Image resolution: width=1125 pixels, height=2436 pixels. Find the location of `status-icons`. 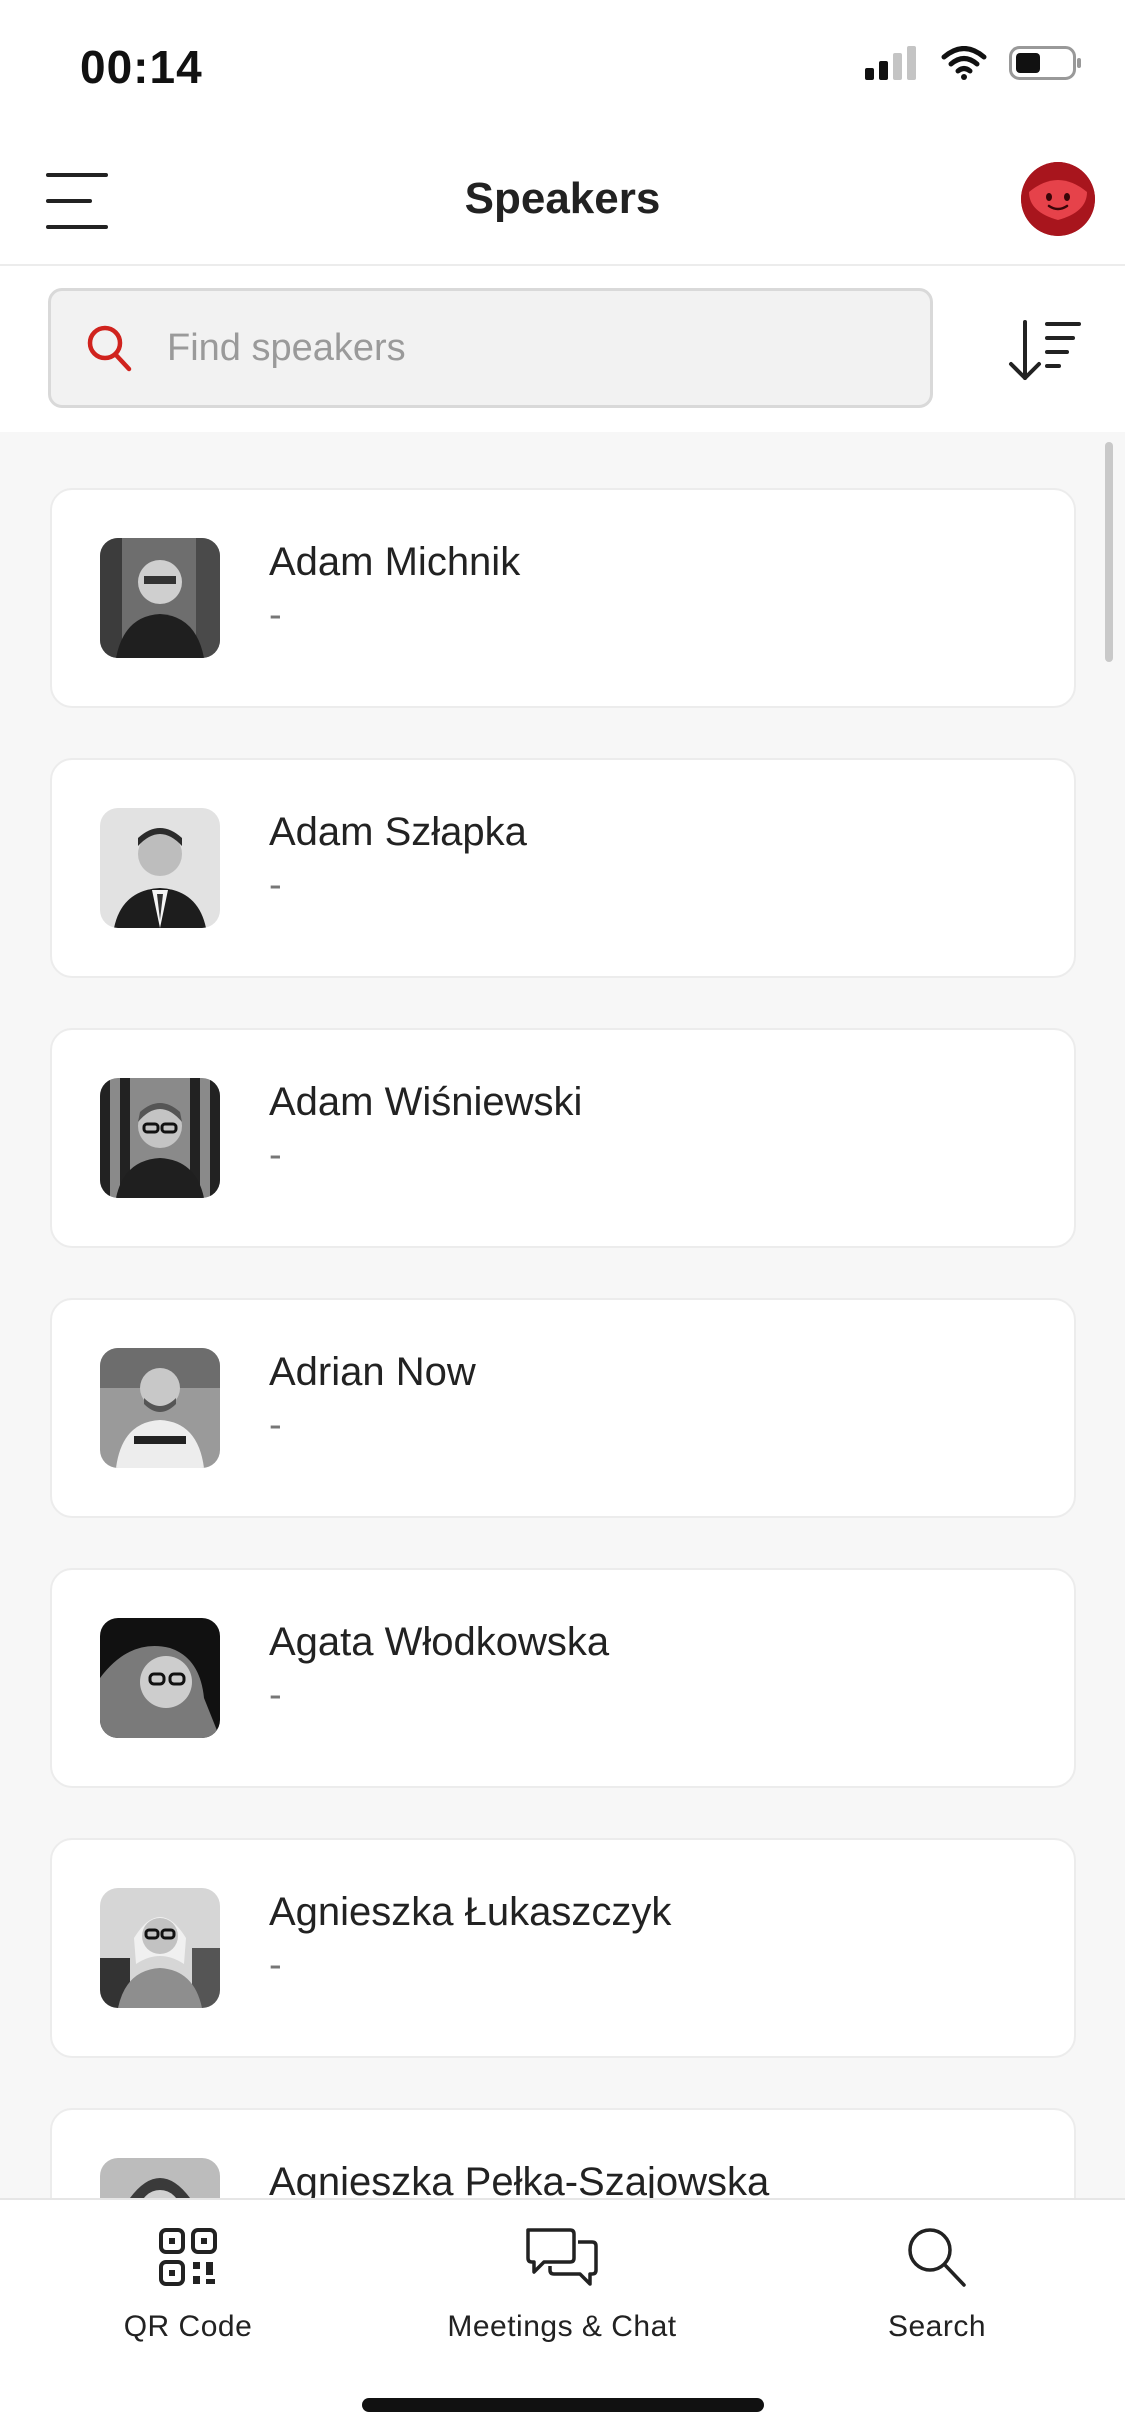

status-icons is located at coordinates (974, 63).